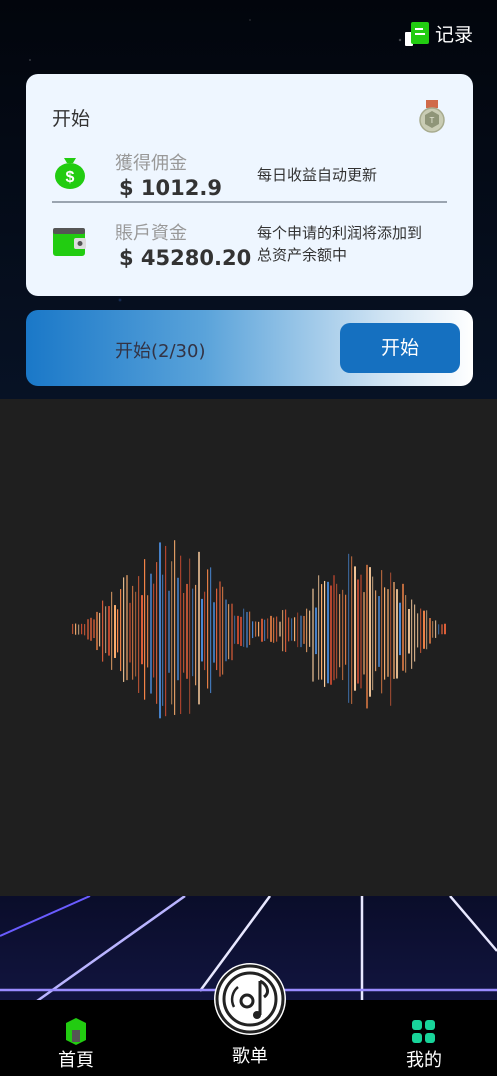 This screenshot has width=497, height=1076. Describe the element at coordinates (424, 1060) in the screenshot. I see `nav-mine-label: 我的` at that location.